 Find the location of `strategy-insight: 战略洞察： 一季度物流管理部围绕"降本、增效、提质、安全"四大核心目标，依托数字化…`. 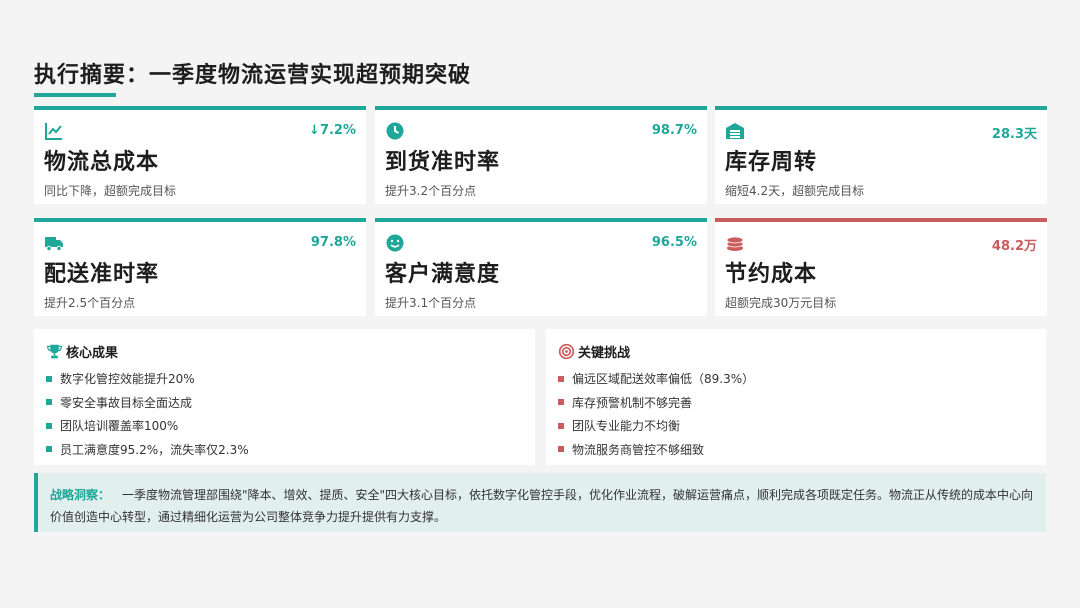

strategy-insight: 战略洞察： 一季度物流管理部围绕"降本、增效、提质、安全"四大核心目标，依托数字化… is located at coordinates (540, 502).